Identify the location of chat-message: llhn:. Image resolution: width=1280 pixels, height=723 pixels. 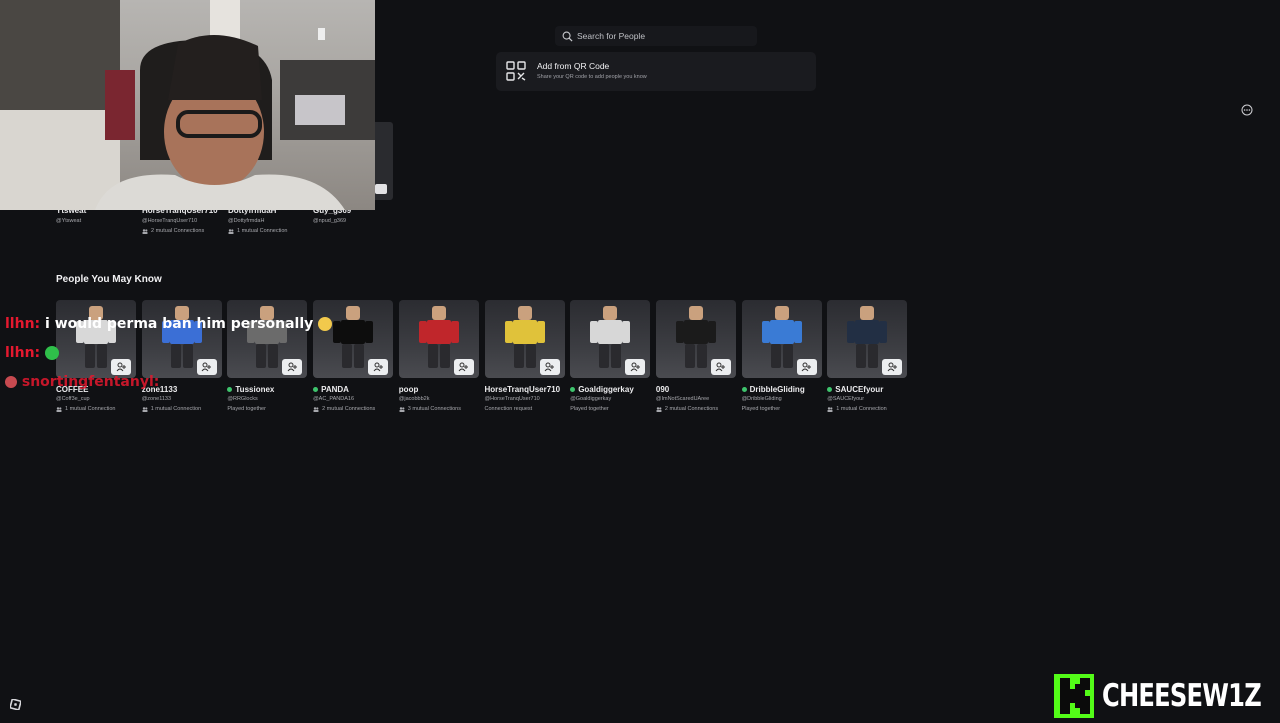
(32, 353).